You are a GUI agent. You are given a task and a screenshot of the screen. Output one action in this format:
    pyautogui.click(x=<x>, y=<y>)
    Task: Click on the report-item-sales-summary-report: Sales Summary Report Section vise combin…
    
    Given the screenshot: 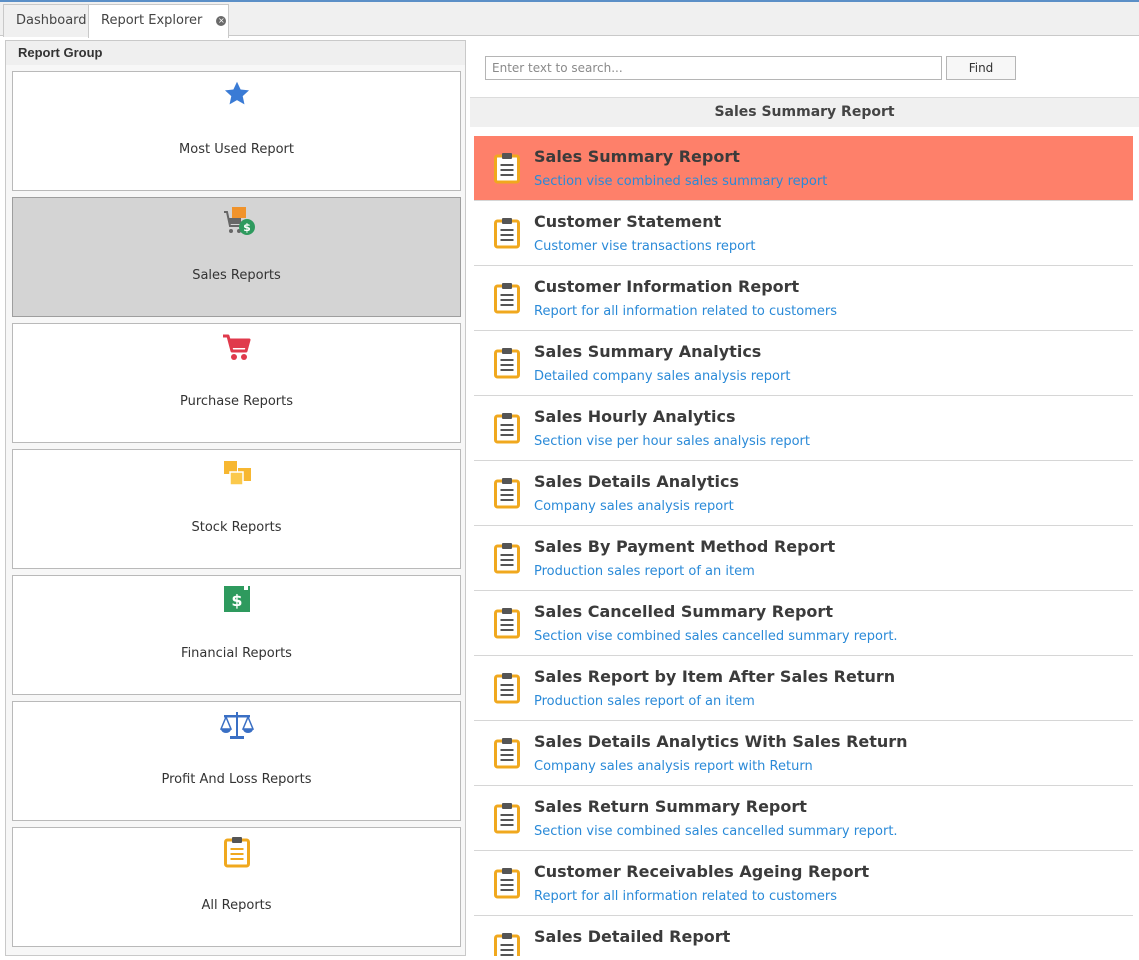 What is the action you would take?
    pyautogui.click(x=803, y=168)
    